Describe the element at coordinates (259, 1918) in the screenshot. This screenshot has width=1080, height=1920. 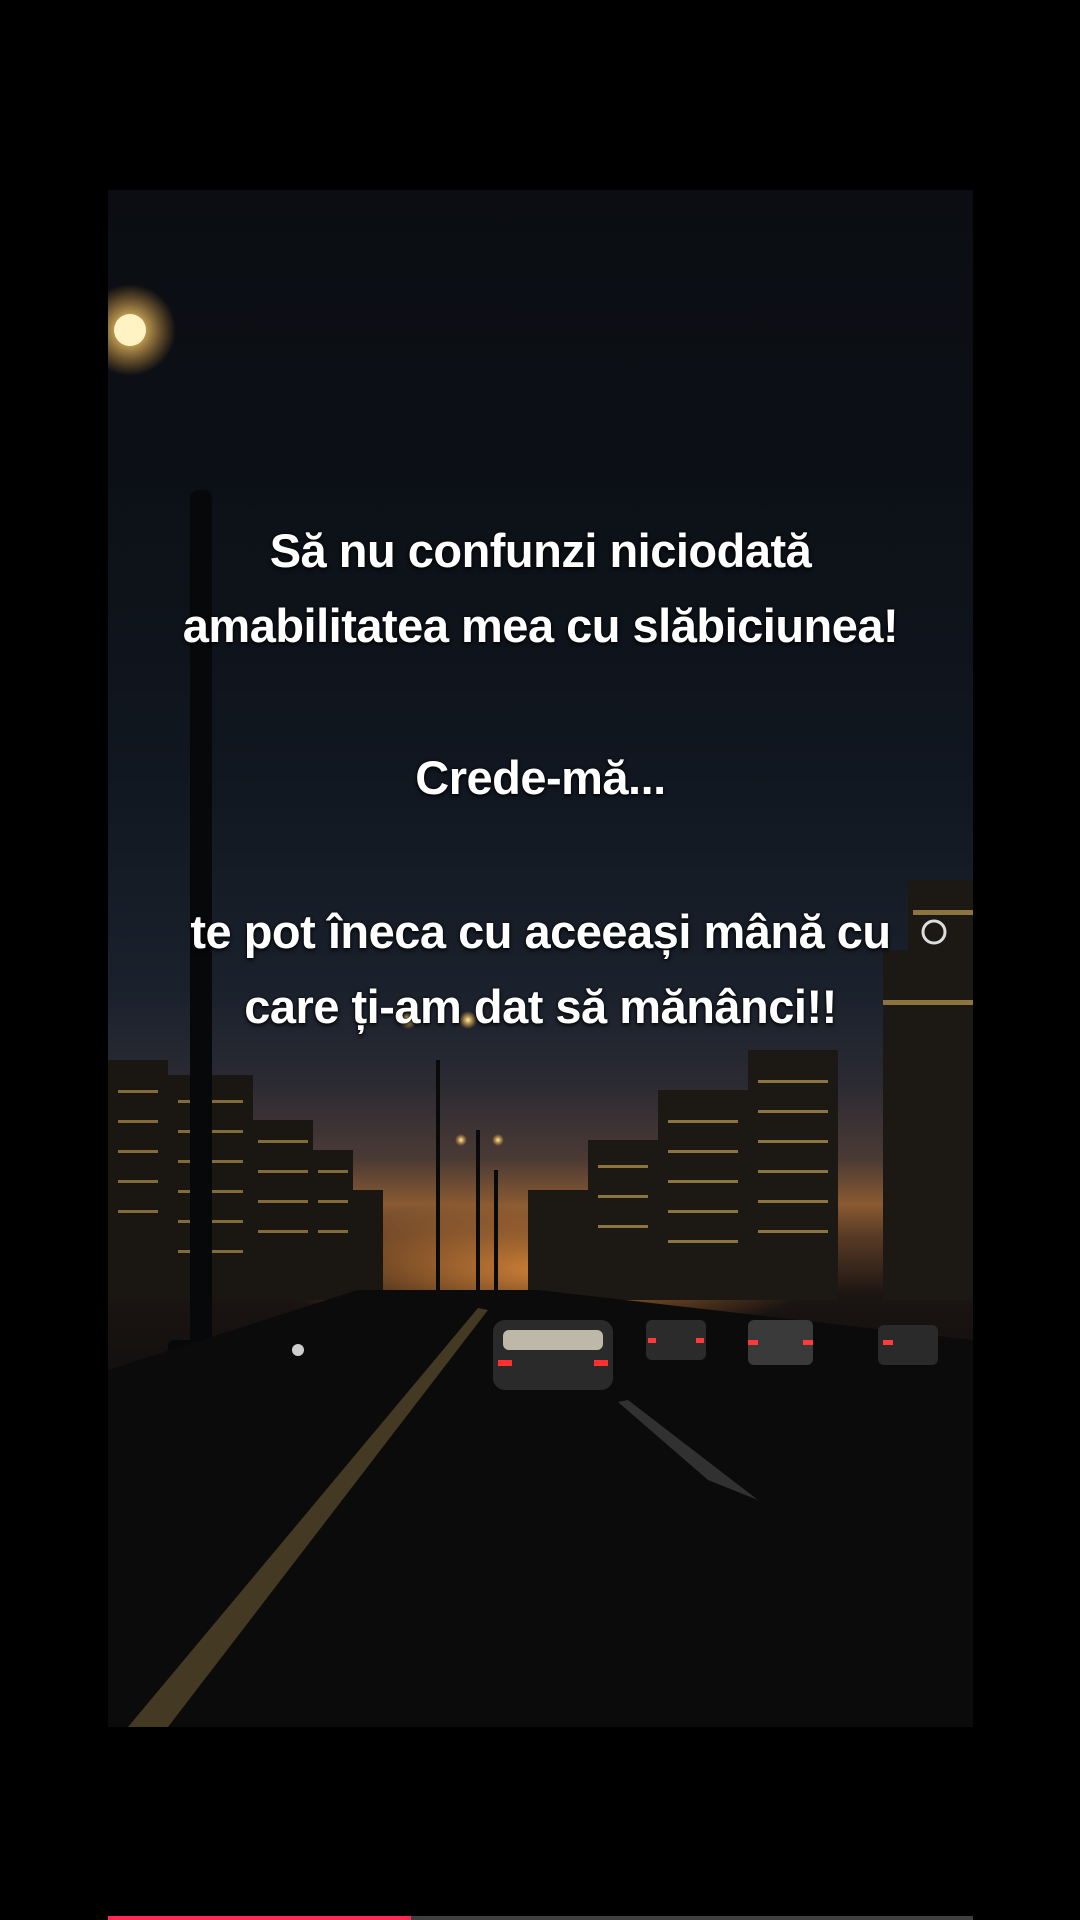
I see `playback-progress-fill` at that location.